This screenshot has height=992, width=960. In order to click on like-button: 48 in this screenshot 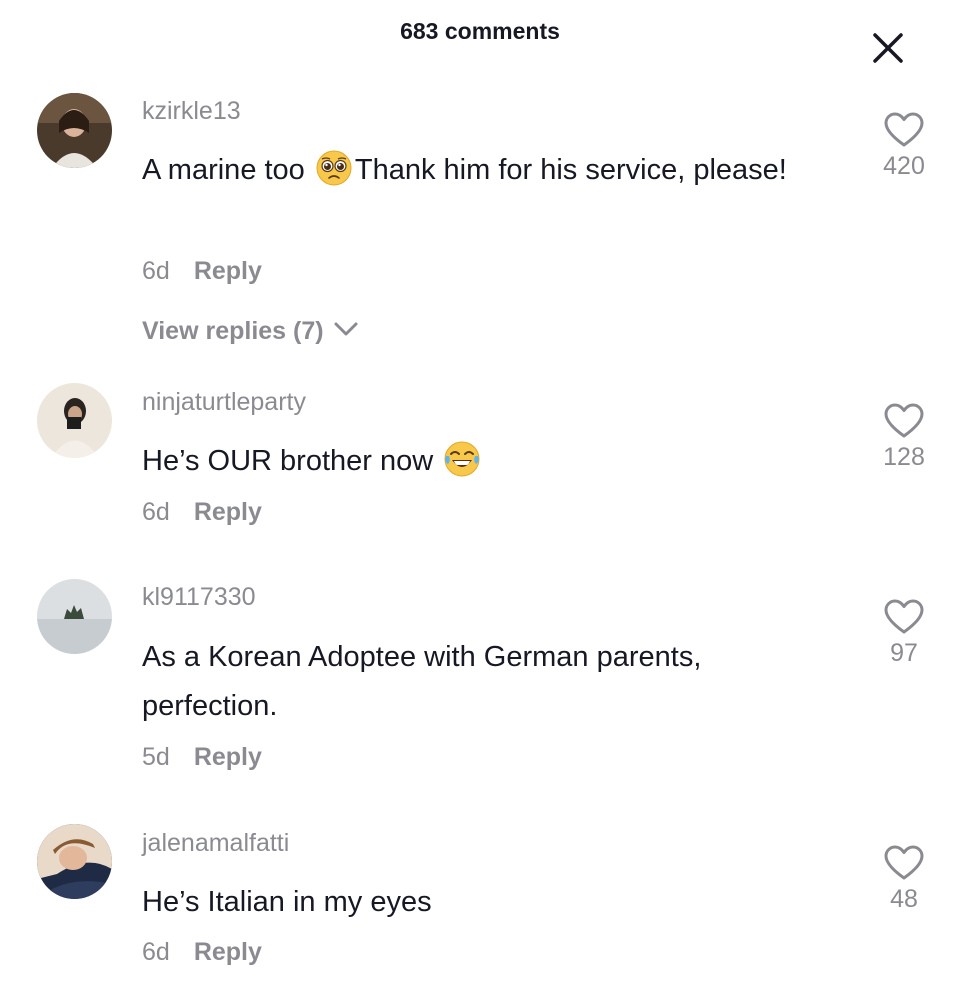, I will do `click(904, 879)`.